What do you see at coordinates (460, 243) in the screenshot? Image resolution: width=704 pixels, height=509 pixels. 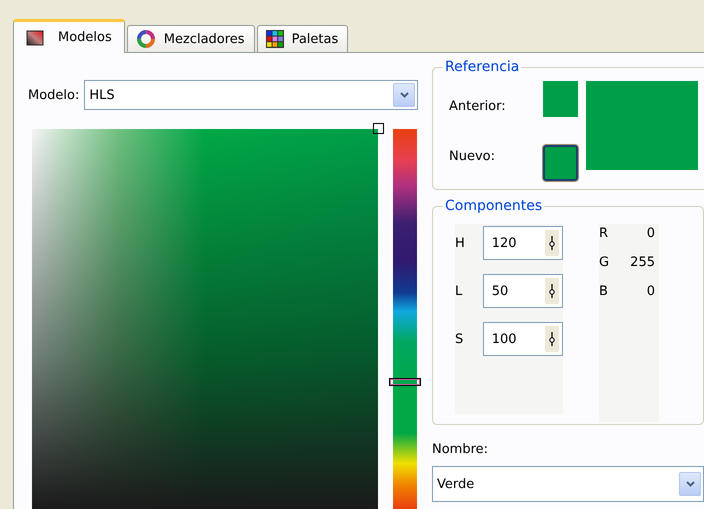 I see `component-label: H` at bounding box center [460, 243].